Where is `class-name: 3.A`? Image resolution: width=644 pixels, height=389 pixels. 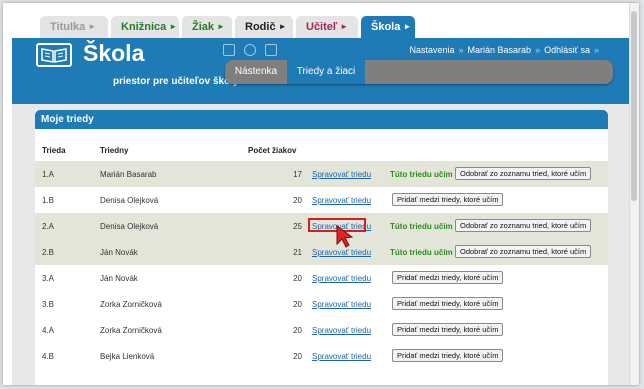
class-name: 3.A is located at coordinates (48, 278).